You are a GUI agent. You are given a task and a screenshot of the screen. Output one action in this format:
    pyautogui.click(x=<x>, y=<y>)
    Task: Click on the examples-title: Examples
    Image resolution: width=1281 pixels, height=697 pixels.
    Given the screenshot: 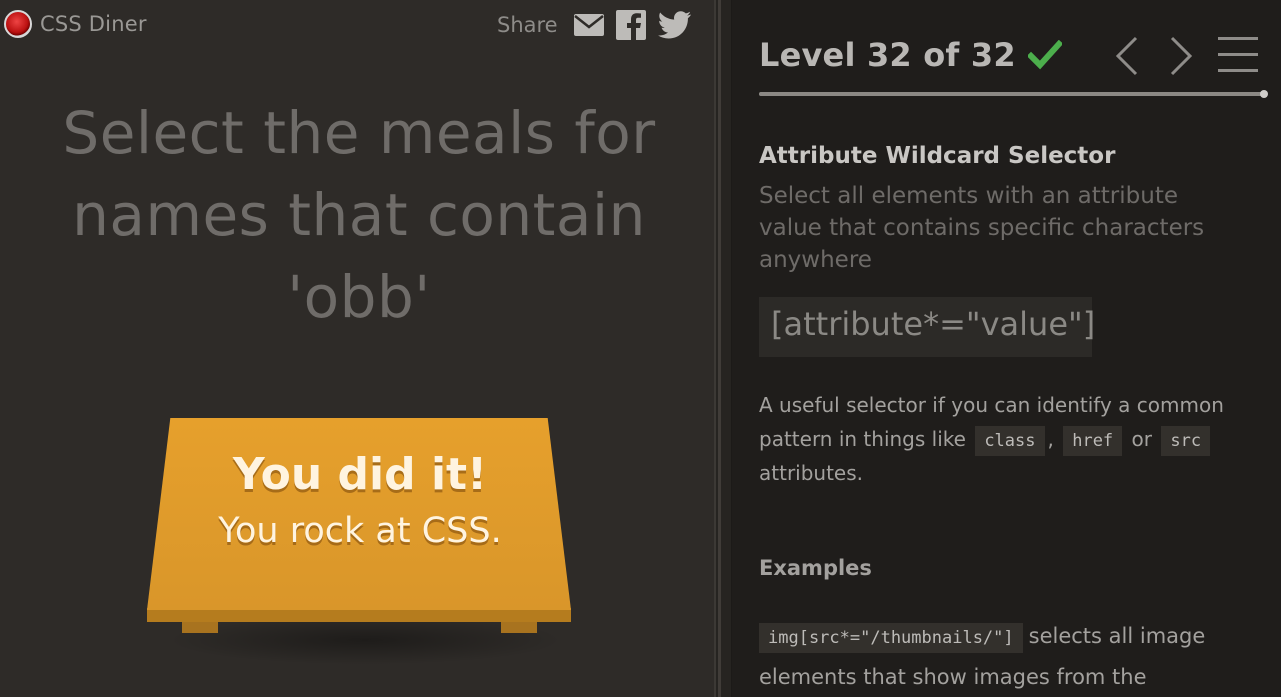 What is the action you would take?
    pyautogui.click(x=815, y=568)
    